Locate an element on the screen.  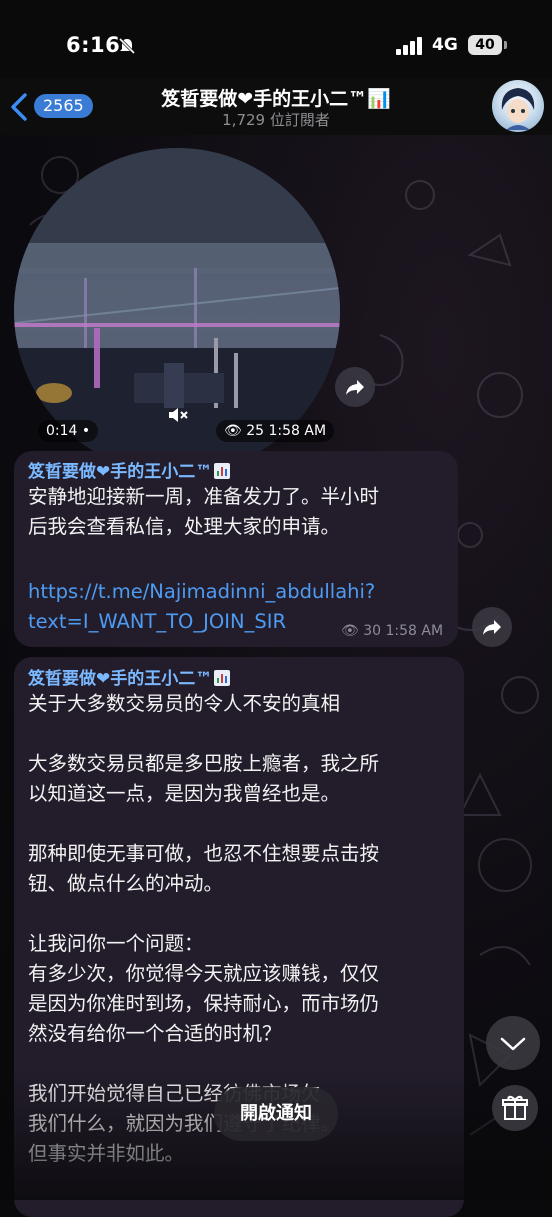
battery-cap is located at coordinates (505, 45).